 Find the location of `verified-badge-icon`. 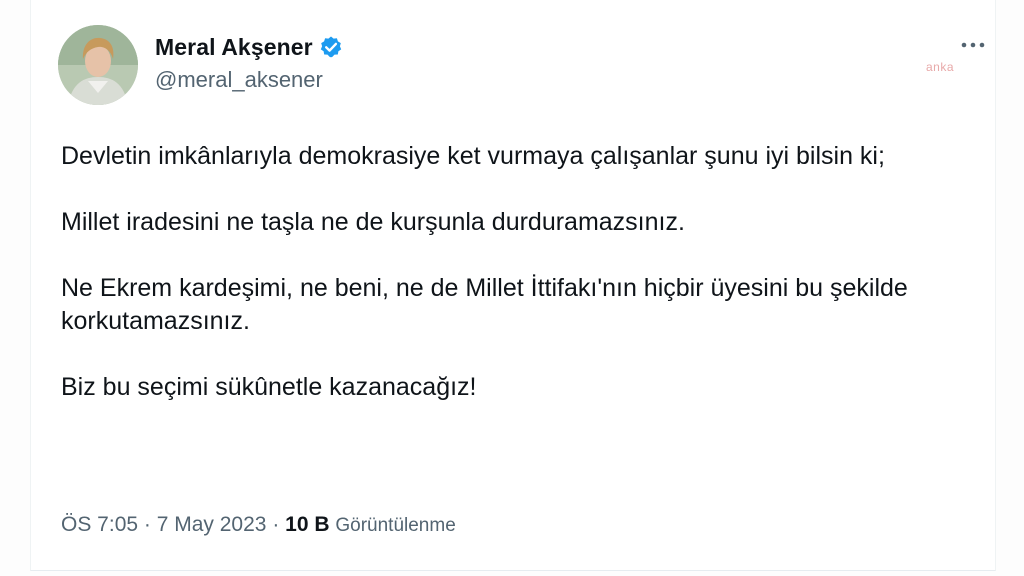

verified-badge-icon is located at coordinates (331, 47).